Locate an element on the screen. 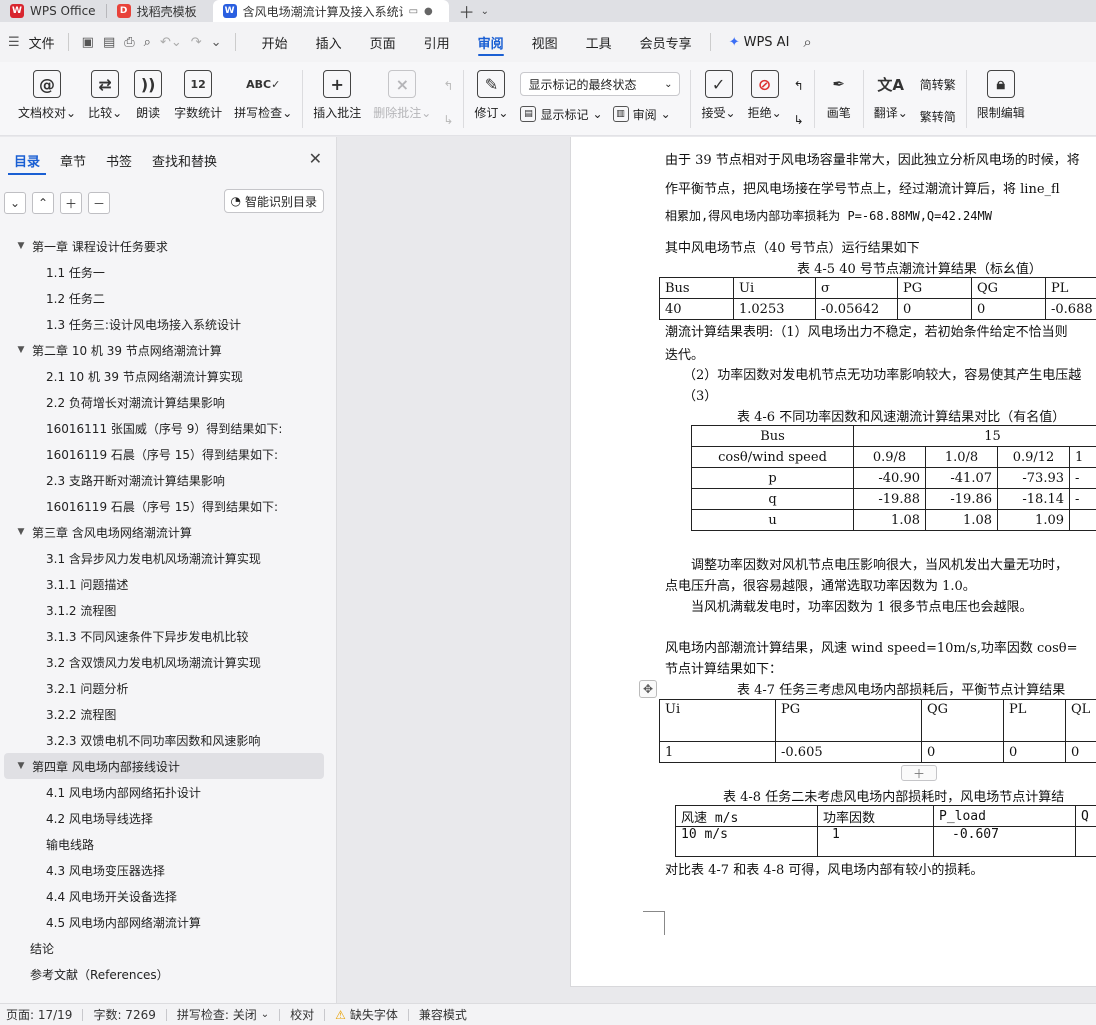  menu-hamburger-icon: ☰ is located at coordinates (14, 42).